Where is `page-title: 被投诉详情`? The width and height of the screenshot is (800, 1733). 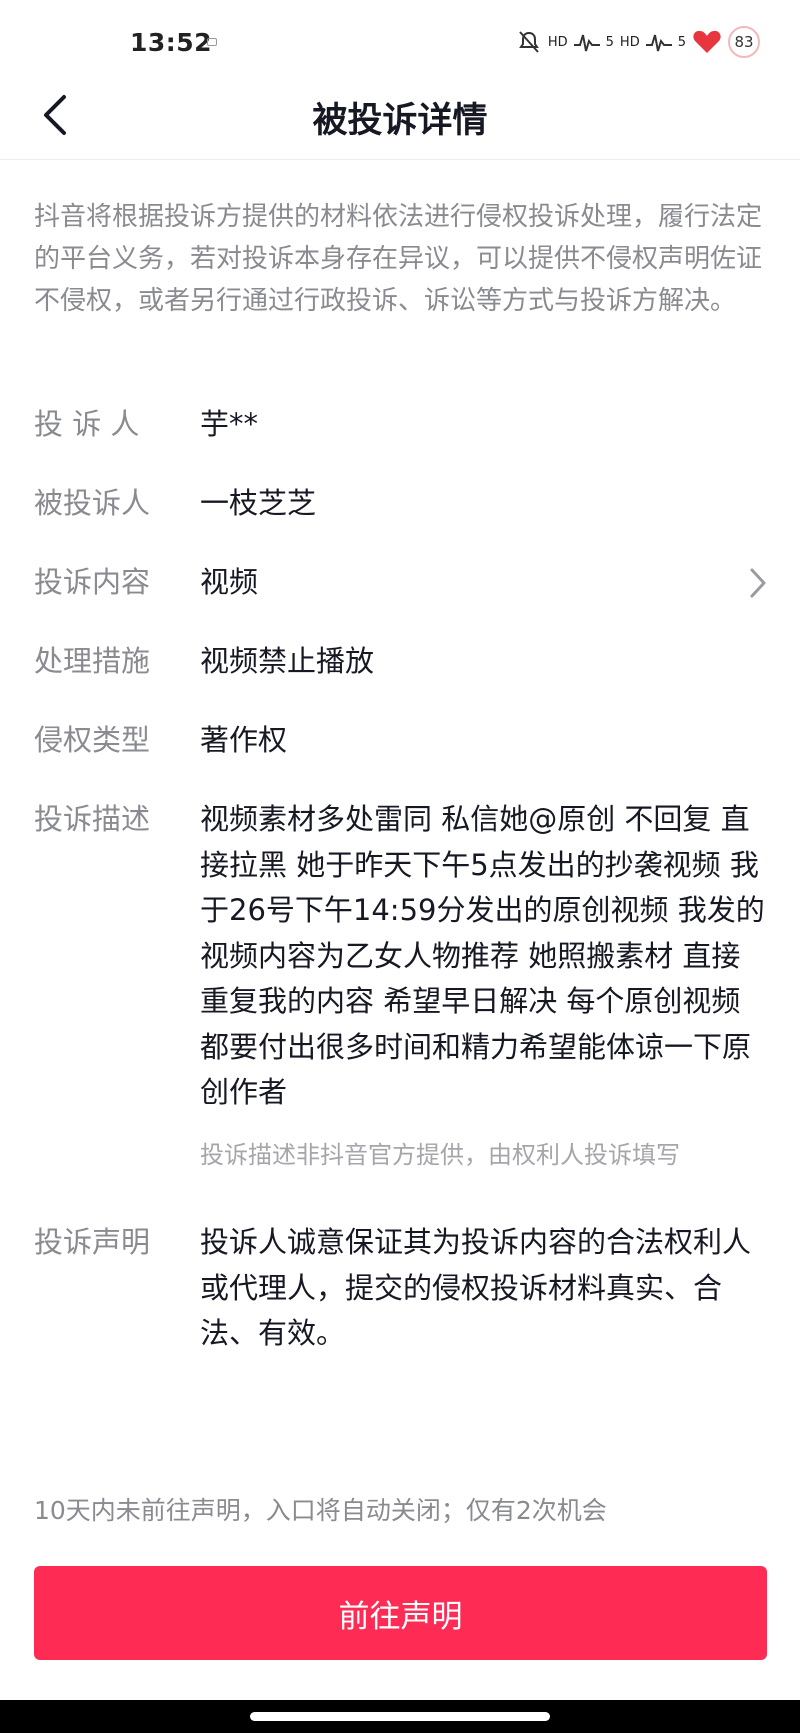 page-title: 被投诉详情 is located at coordinates (400, 121).